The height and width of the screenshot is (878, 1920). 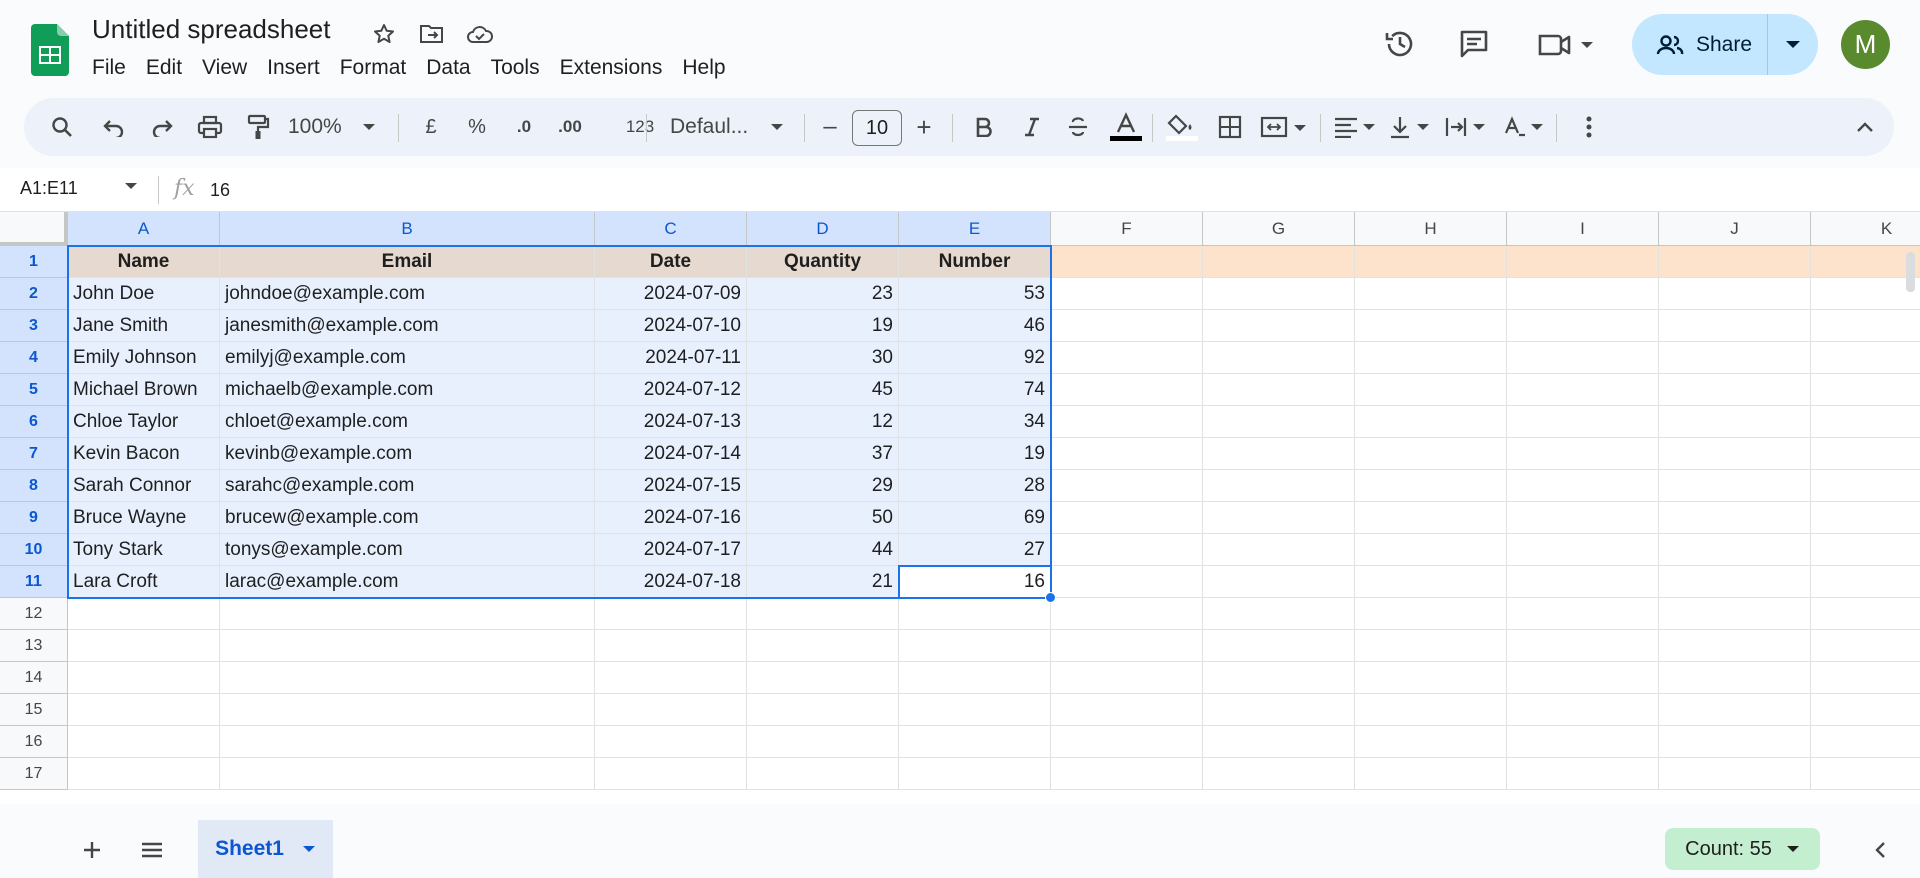 I want to click on sheet-tab-sheet1: Sheet1, so click(x=265, y=849).